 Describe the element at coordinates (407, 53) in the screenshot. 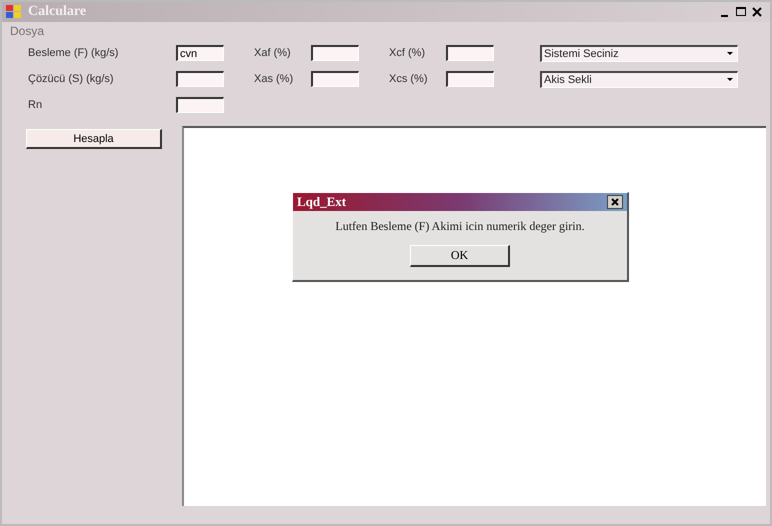

I see `field-label: Xcf (%)` at that location.